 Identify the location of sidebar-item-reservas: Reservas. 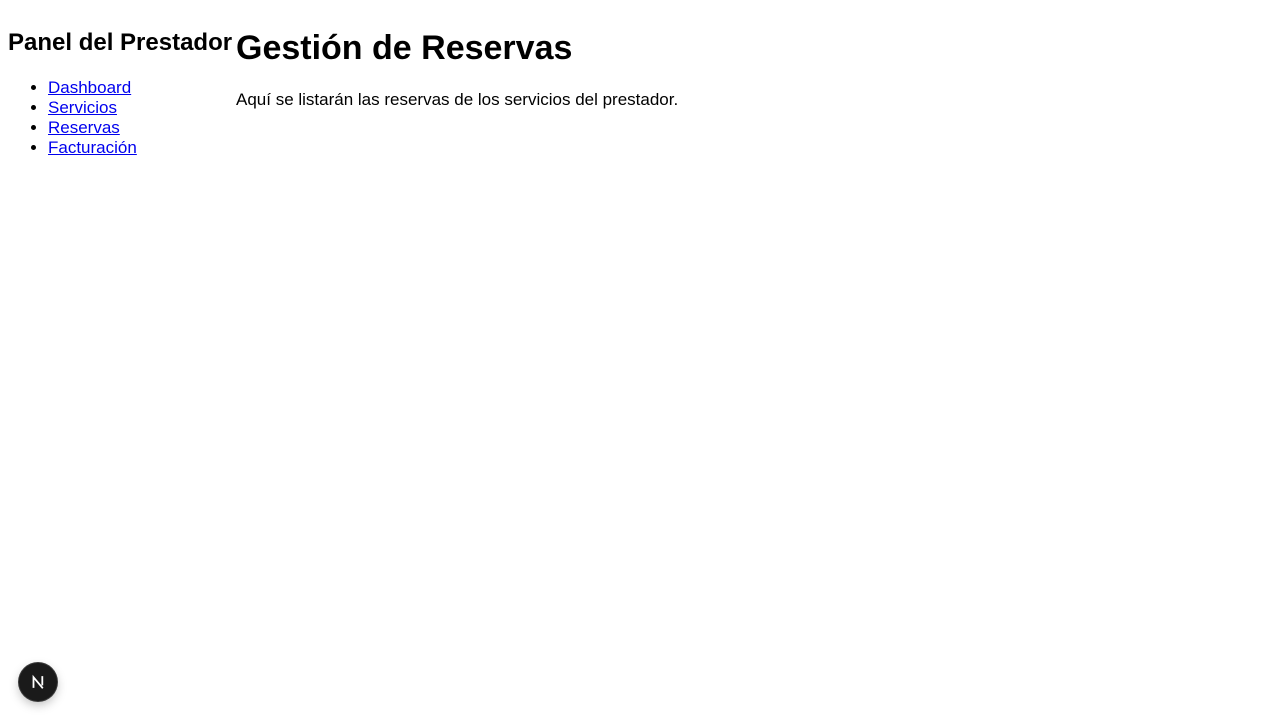
(142, 128).